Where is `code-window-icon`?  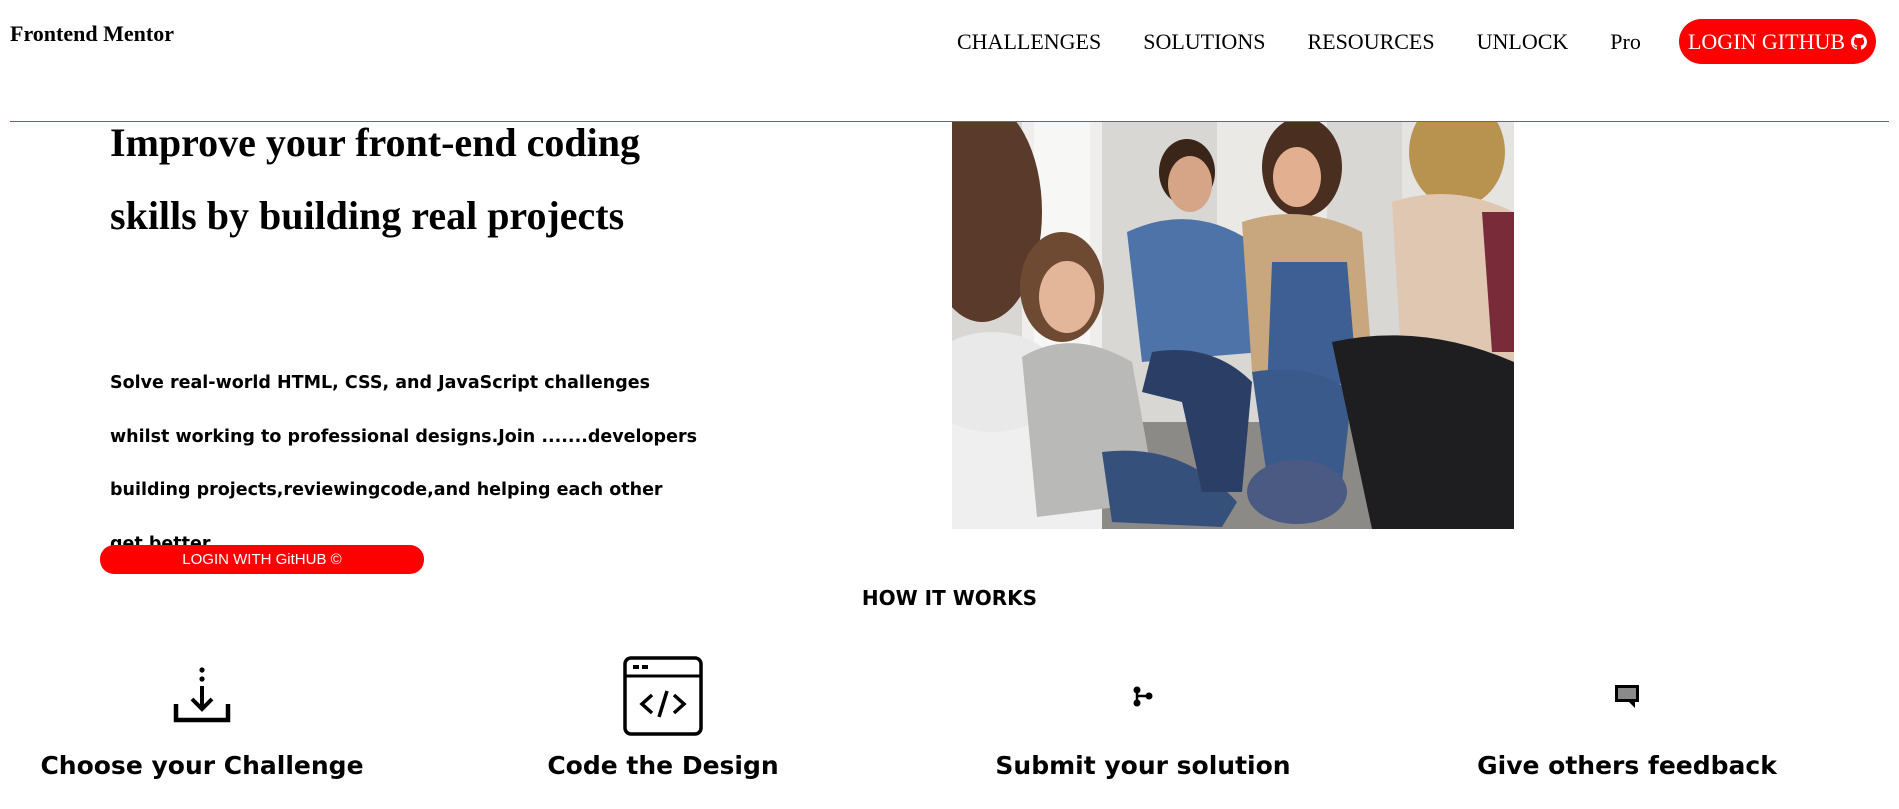 code-window-icon is located at coordinates (663, 696).